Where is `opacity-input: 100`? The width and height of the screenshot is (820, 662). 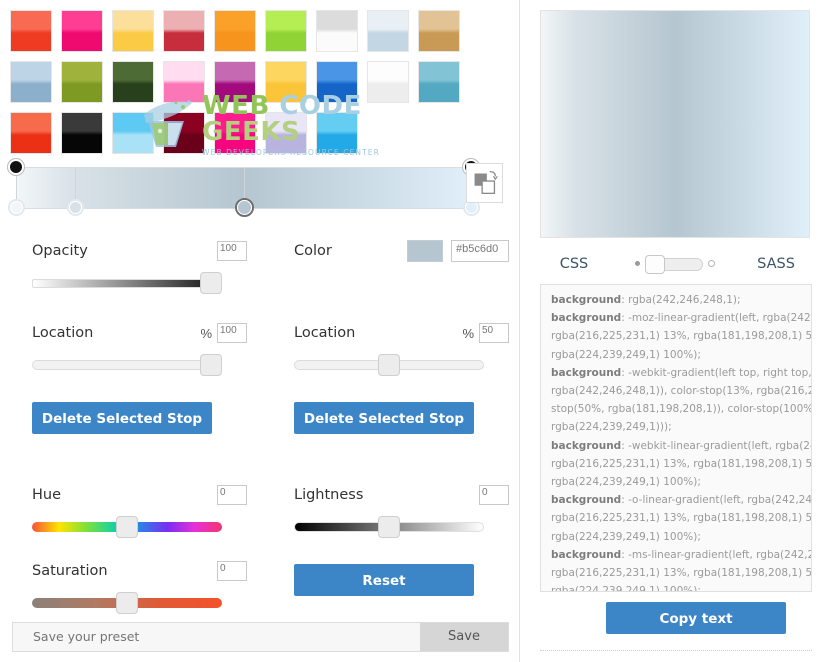
opacity-input: 100 is located at coordinates (232, 251).